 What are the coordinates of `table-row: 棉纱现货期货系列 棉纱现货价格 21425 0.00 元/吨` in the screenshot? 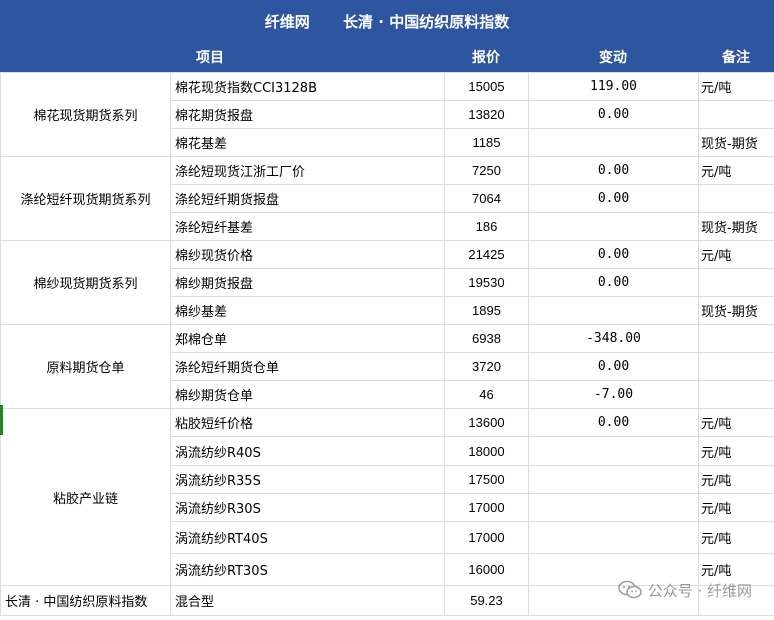 It's located at (387, 282).